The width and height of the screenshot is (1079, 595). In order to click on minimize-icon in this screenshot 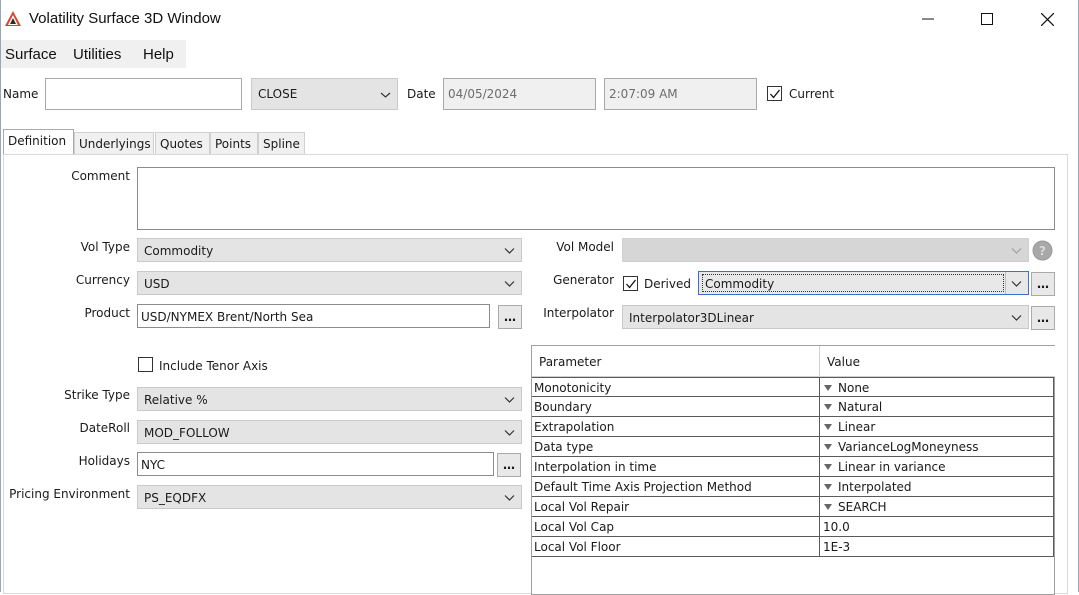, I will do `click(928, 19)`.